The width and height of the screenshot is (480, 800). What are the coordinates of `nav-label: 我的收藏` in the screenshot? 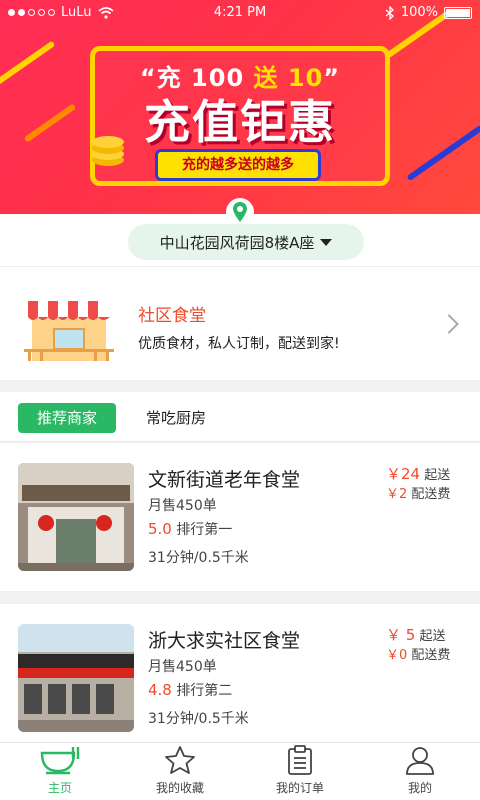 It's located at (179, 788).